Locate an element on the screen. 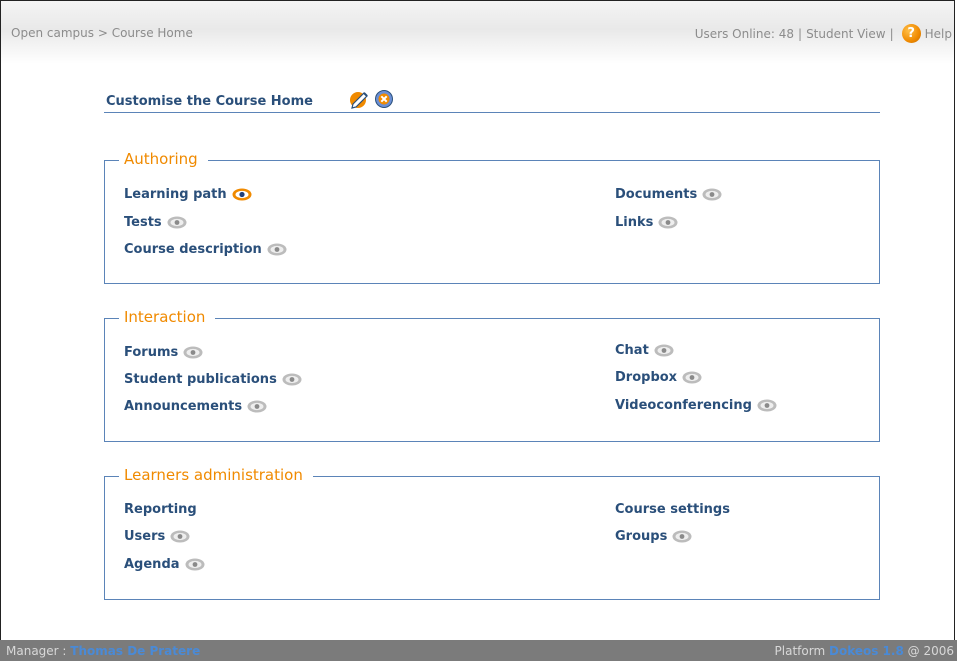 The image size is (957, 661). platform-name-link: Dokeos 1.8 is located at coordinates (866, 651).